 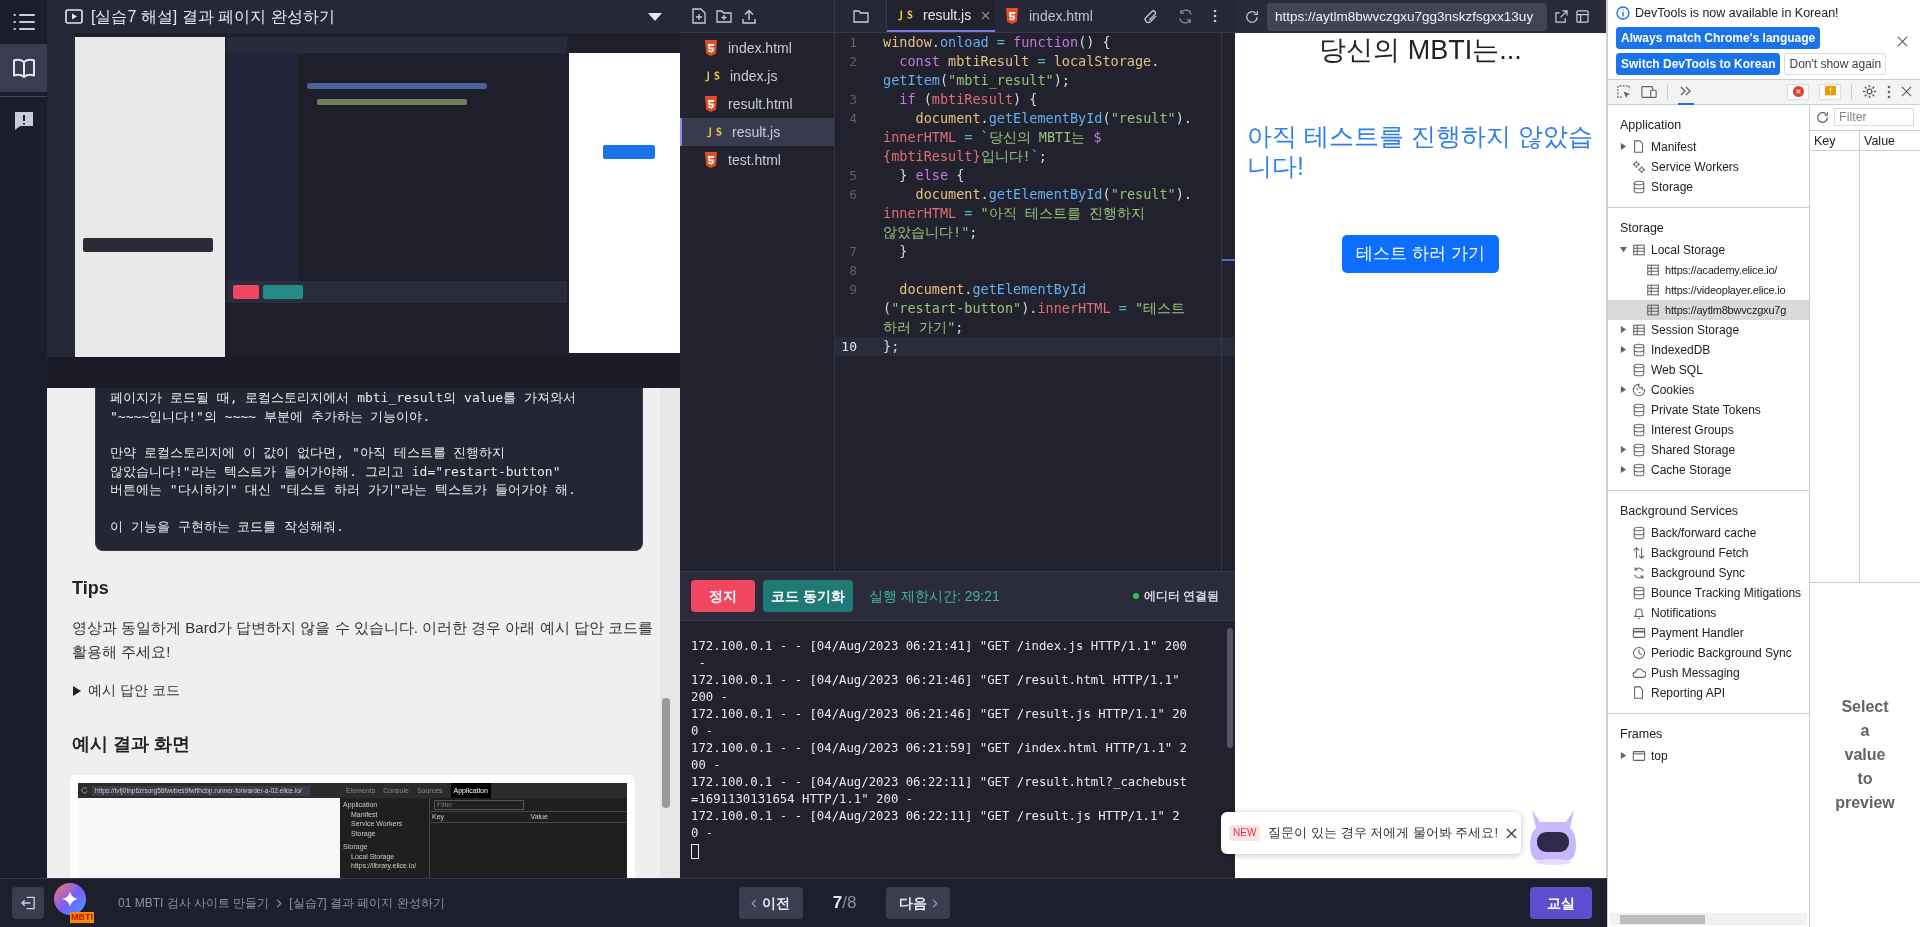 What do you see at coordinates (924, 327) in the screenshot?
I see `code-line: 하러 가기";` at bounding box center [924, 327].